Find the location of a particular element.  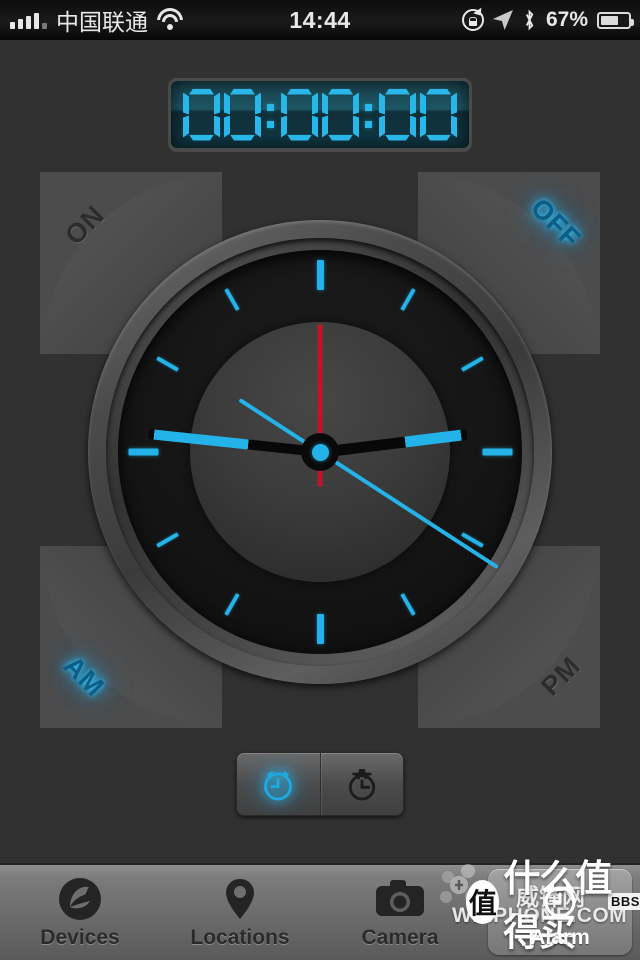

timer-display is located at coordinates (320, 114).